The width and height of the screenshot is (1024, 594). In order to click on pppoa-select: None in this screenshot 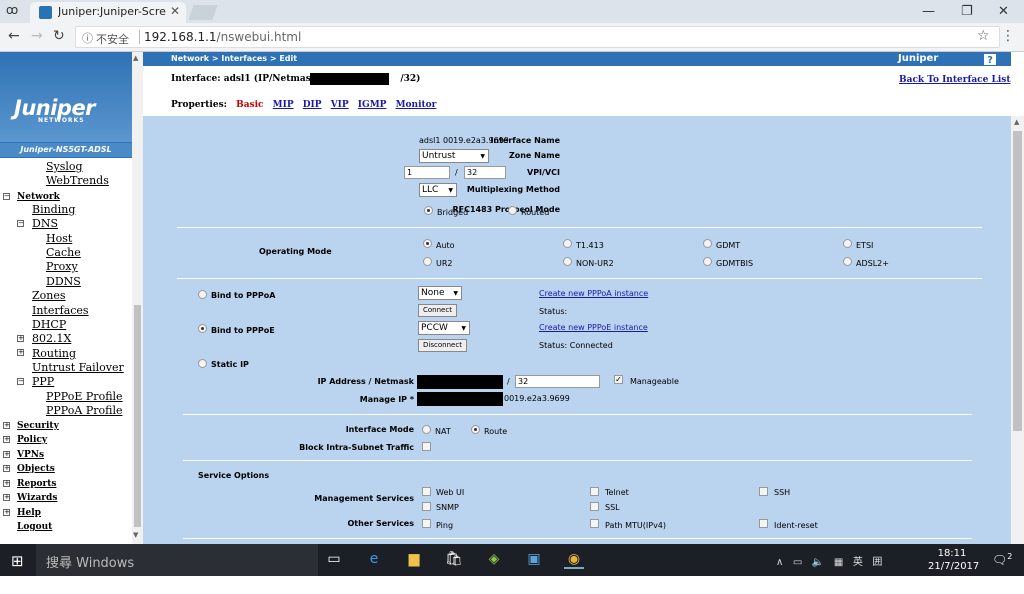, I will do `click(440, 293)`.